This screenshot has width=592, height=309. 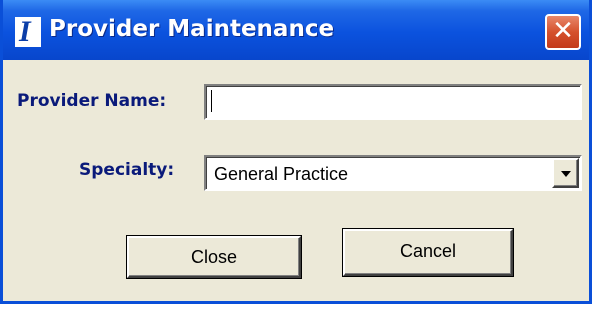 I want to click on window-title: Provider Maintenance, so click(x=192, y=29).